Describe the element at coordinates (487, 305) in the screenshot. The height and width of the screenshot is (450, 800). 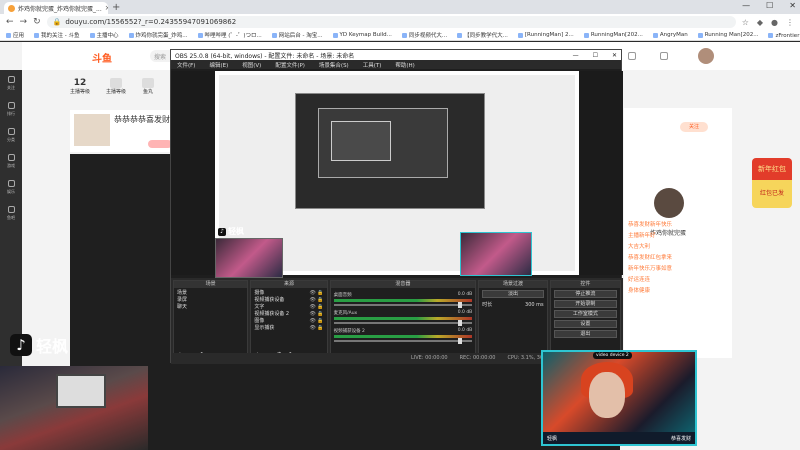
I see `duration-label: 时长` at that location.